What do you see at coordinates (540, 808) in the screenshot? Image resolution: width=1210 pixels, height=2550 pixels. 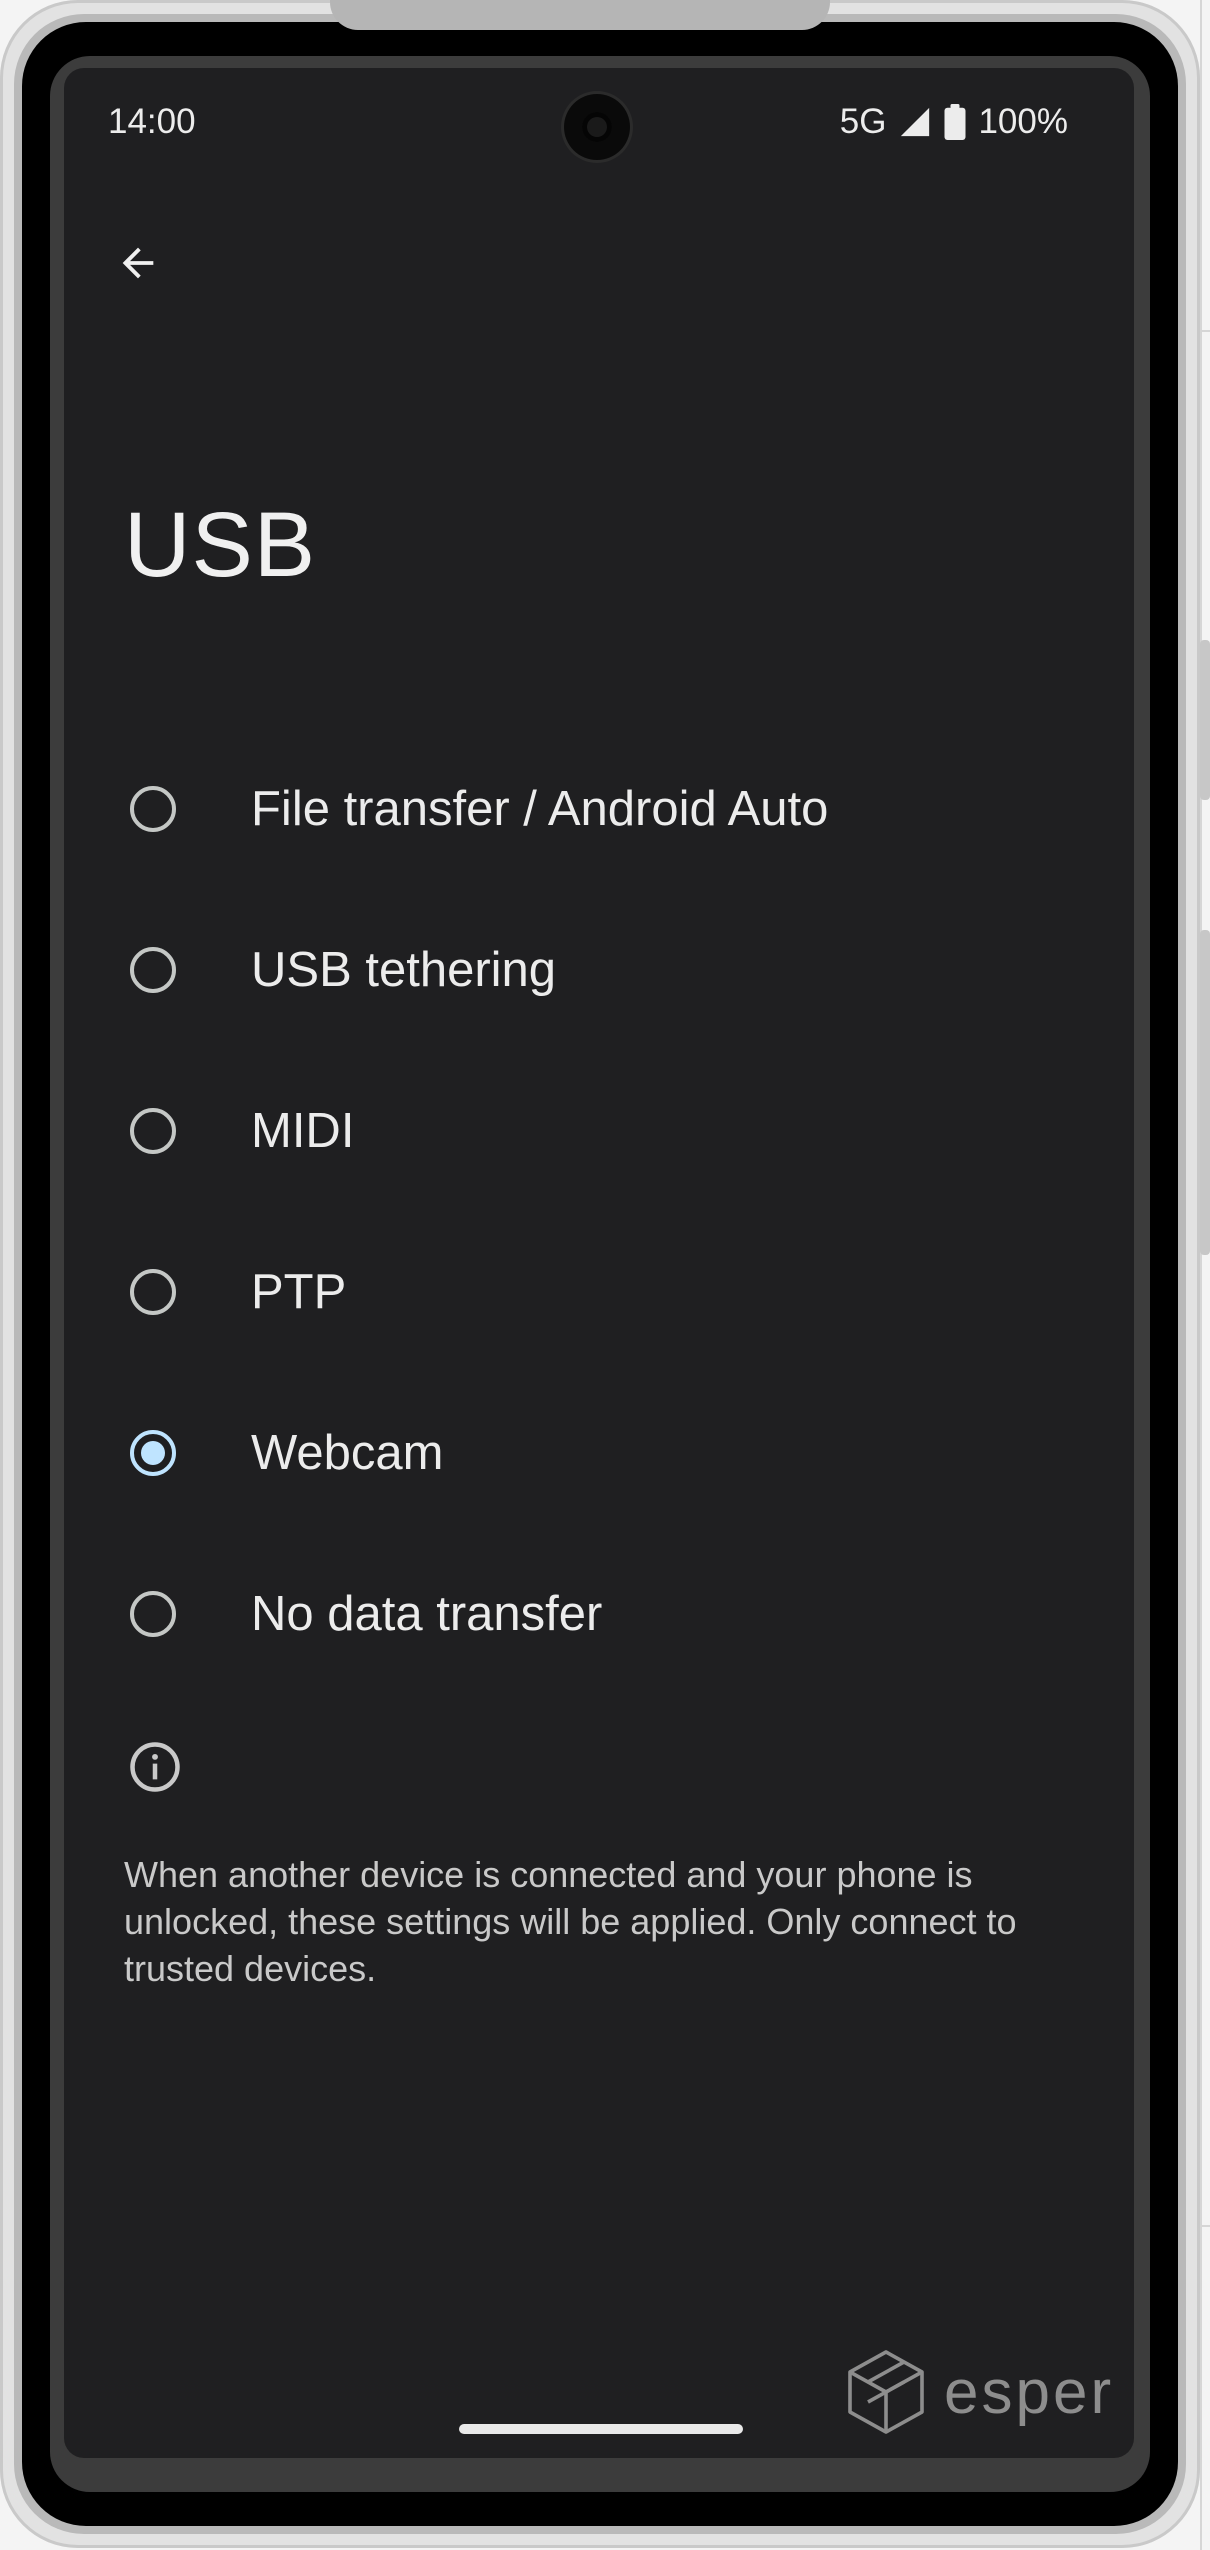 I see `option-label: File transfer / Android Auto` at bounding box center [540, 808].